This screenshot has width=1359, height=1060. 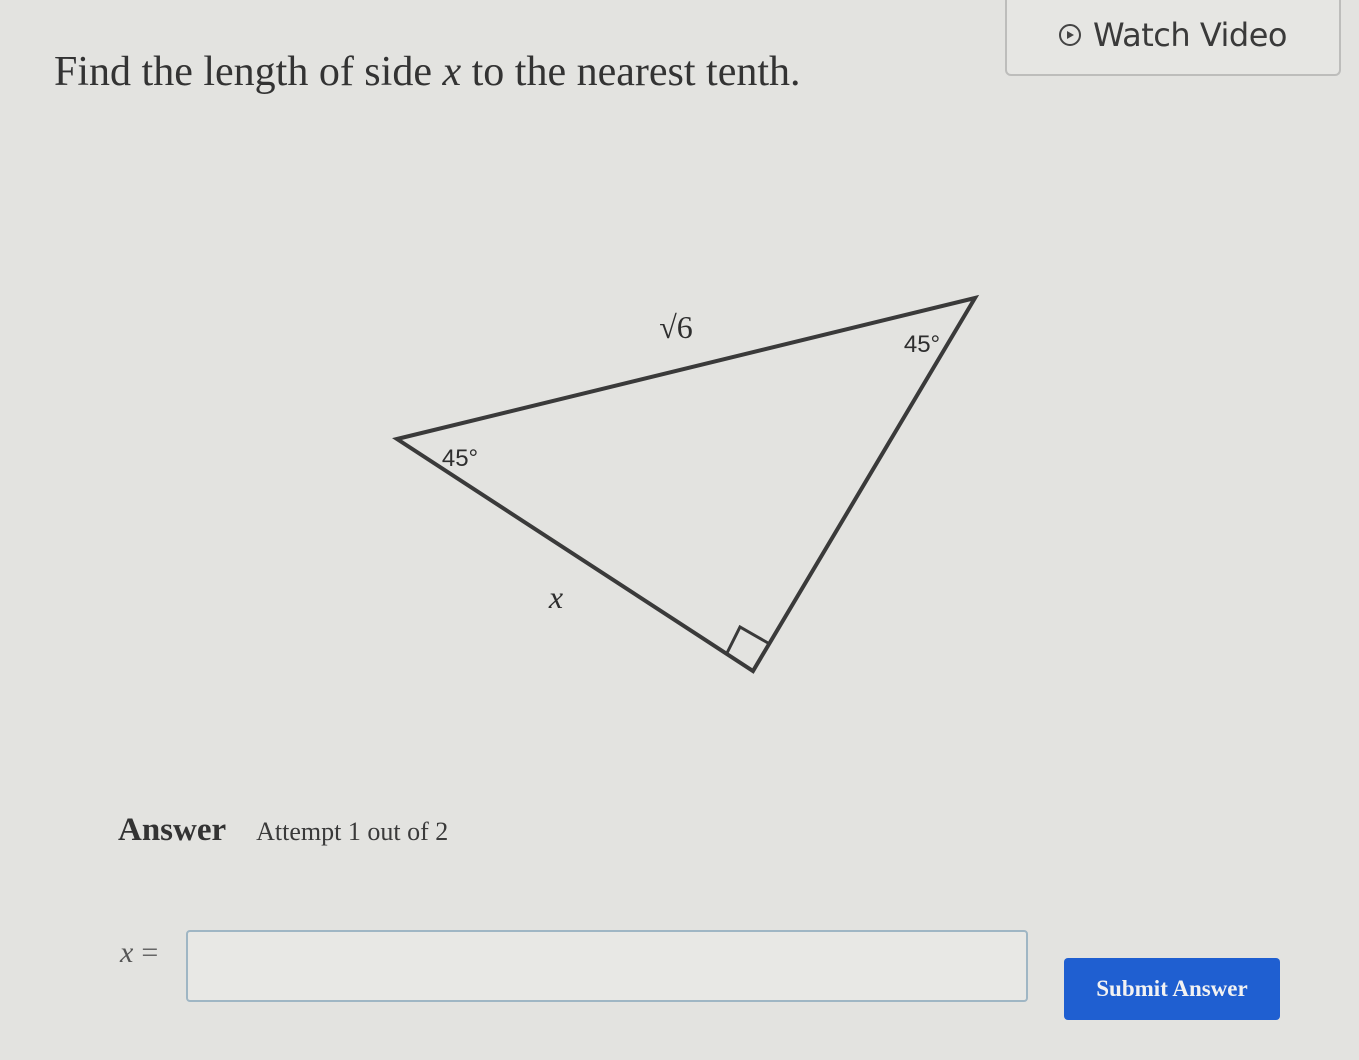 What do you see at coordinates (1070, 35) in the screenshot?
I see `play-circle-icon` at bounding box center [1070, 35].